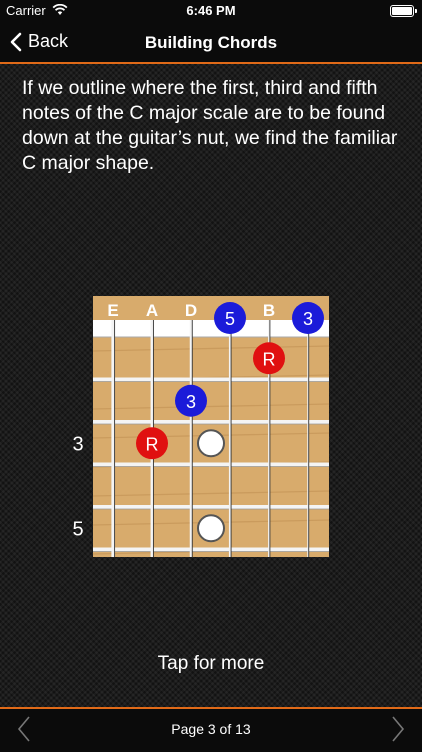 The image size is (422, 752). I want to click on string-name-d: D, so click(191, 310).